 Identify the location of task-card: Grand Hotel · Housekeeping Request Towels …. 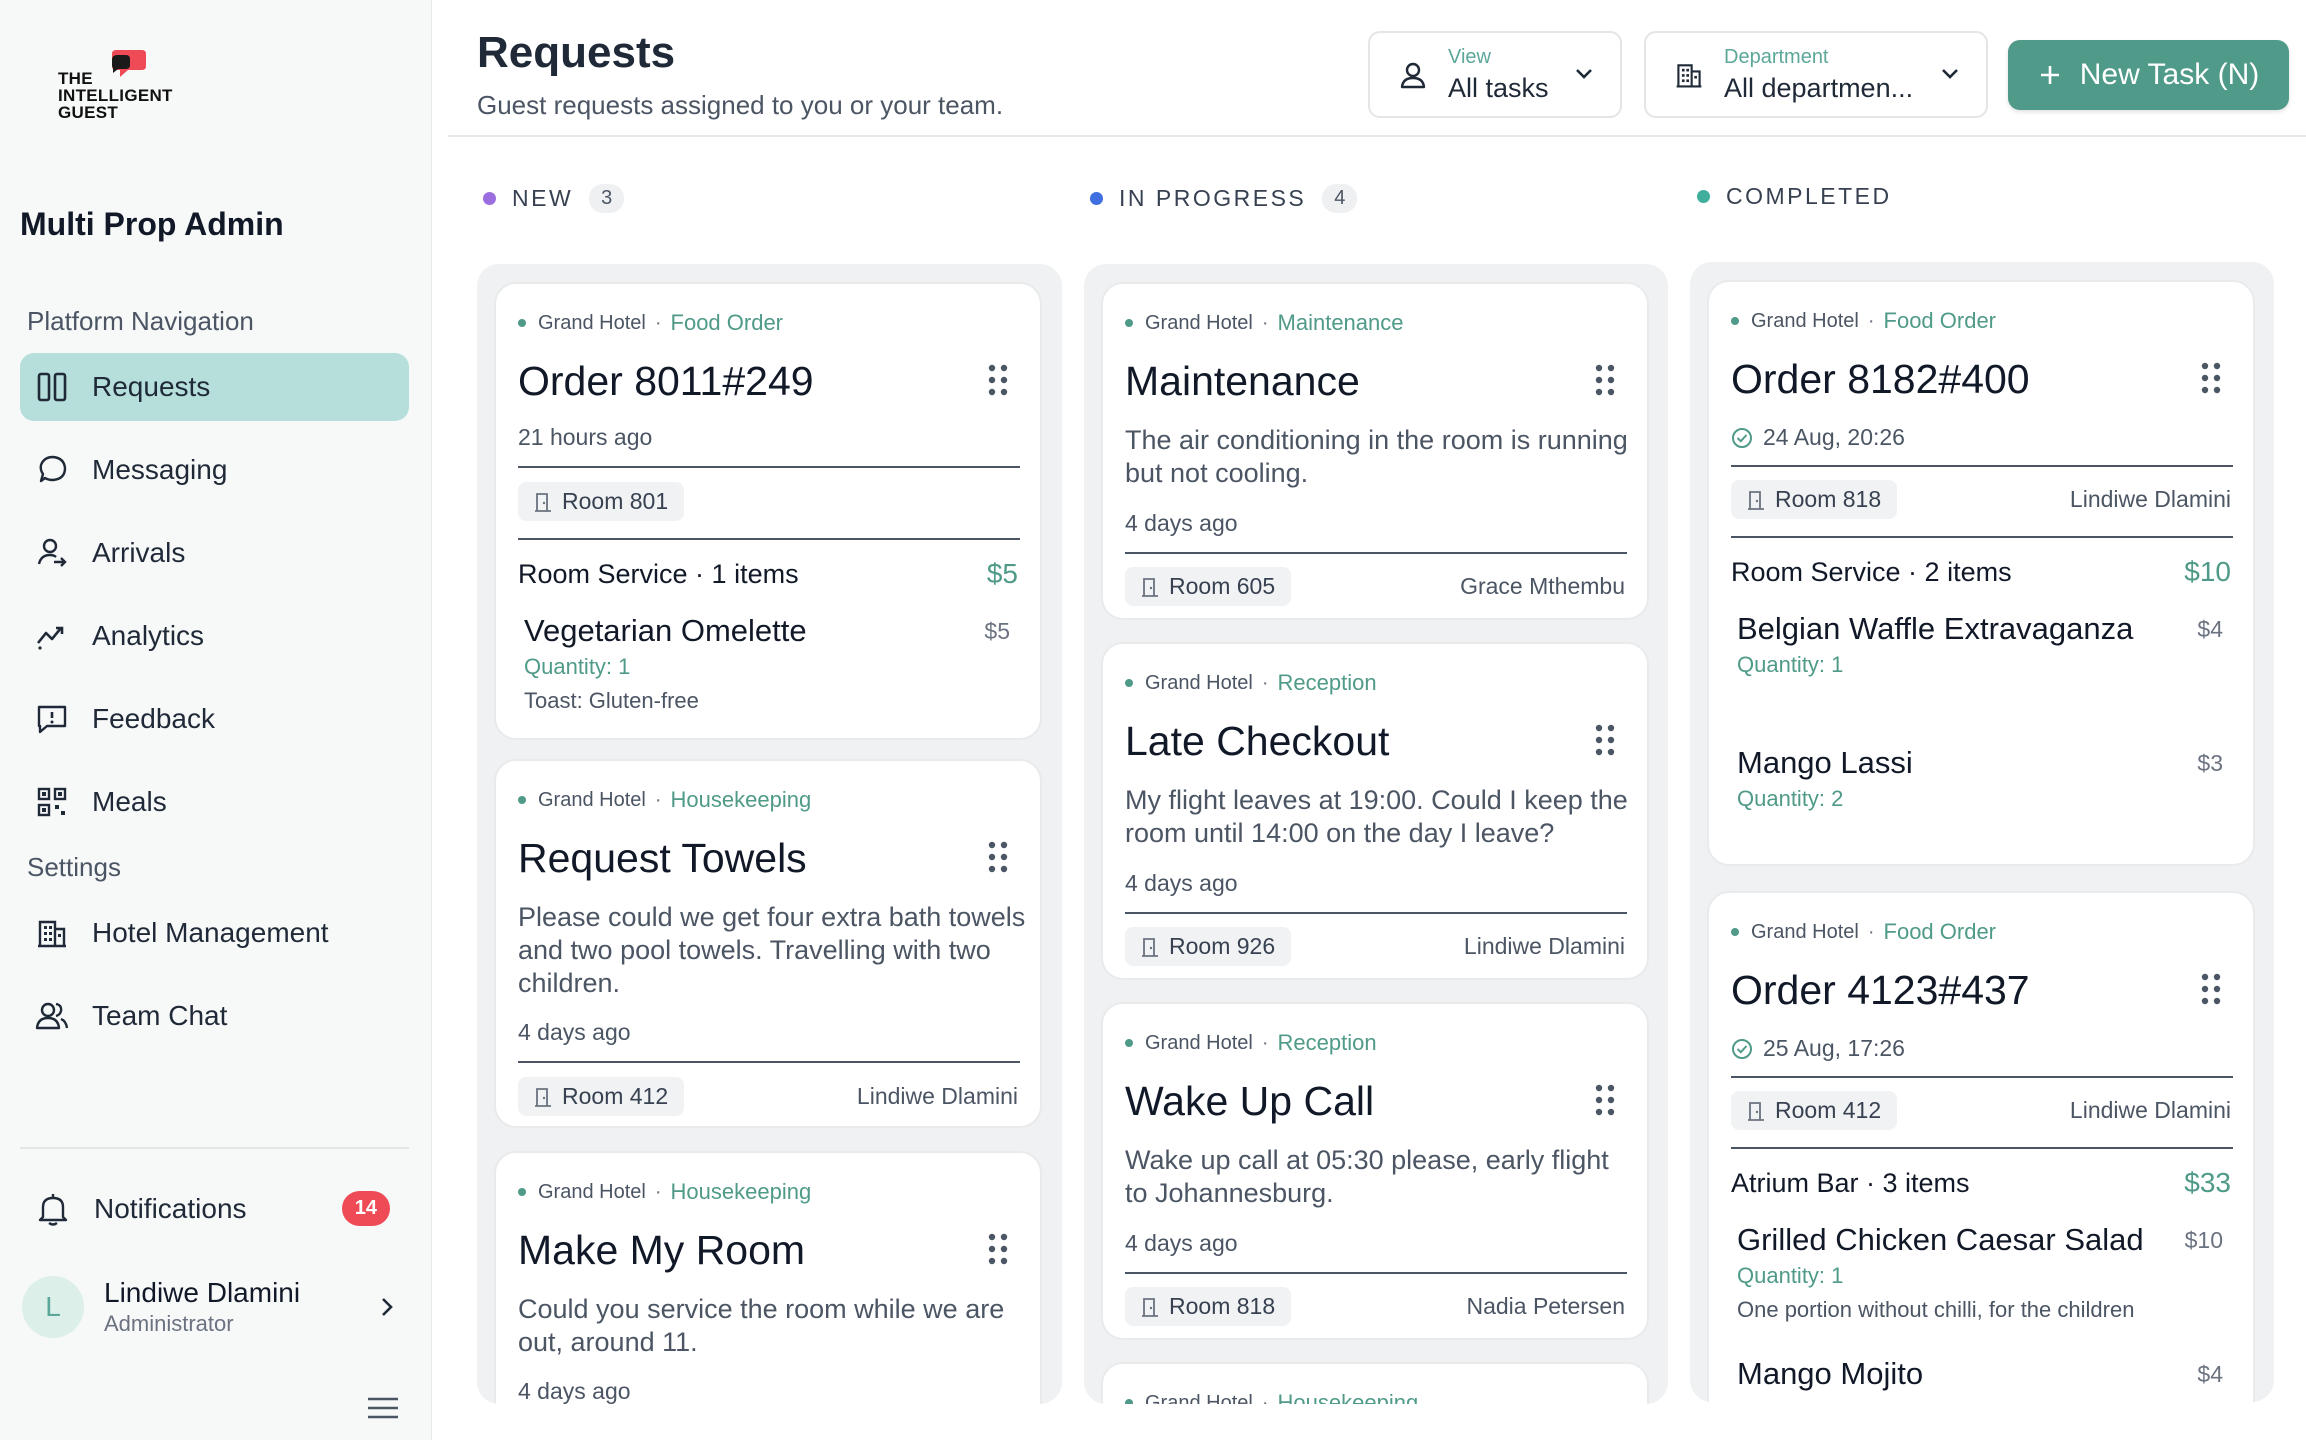
(768, 943).